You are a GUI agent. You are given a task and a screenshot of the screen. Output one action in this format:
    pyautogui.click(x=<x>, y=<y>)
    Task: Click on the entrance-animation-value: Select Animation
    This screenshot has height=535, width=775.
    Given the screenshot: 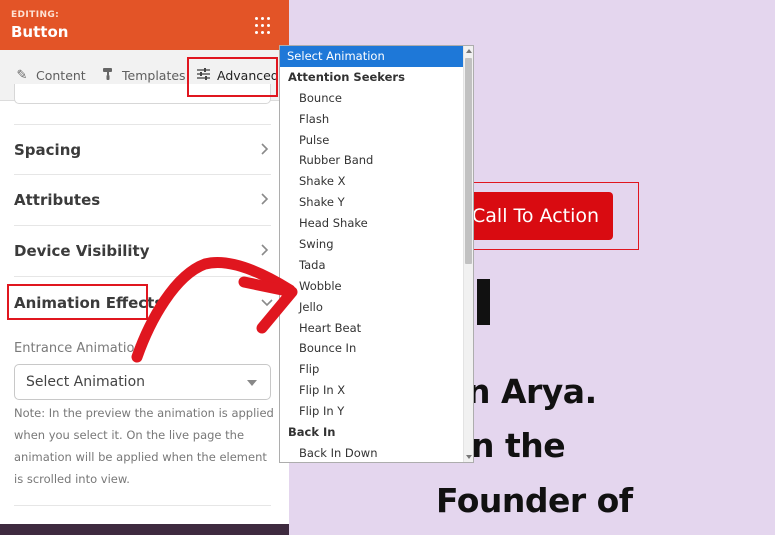 What is the action you would take?
    pyautogui.click(x=86, y=382)
    